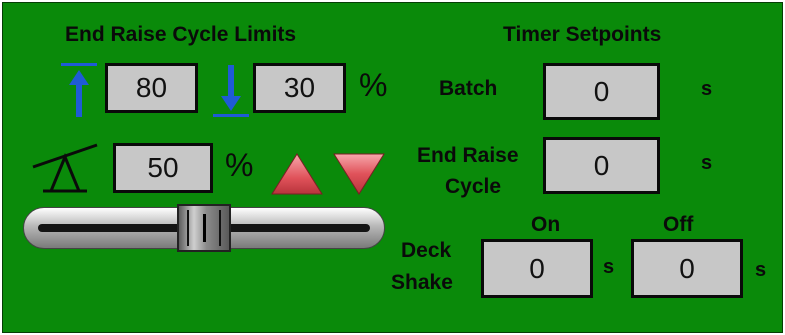  What do you see at coordinates (359, 174) in the screenshot?
I see `triangle-down-icon` at bounding box center [359, 174].